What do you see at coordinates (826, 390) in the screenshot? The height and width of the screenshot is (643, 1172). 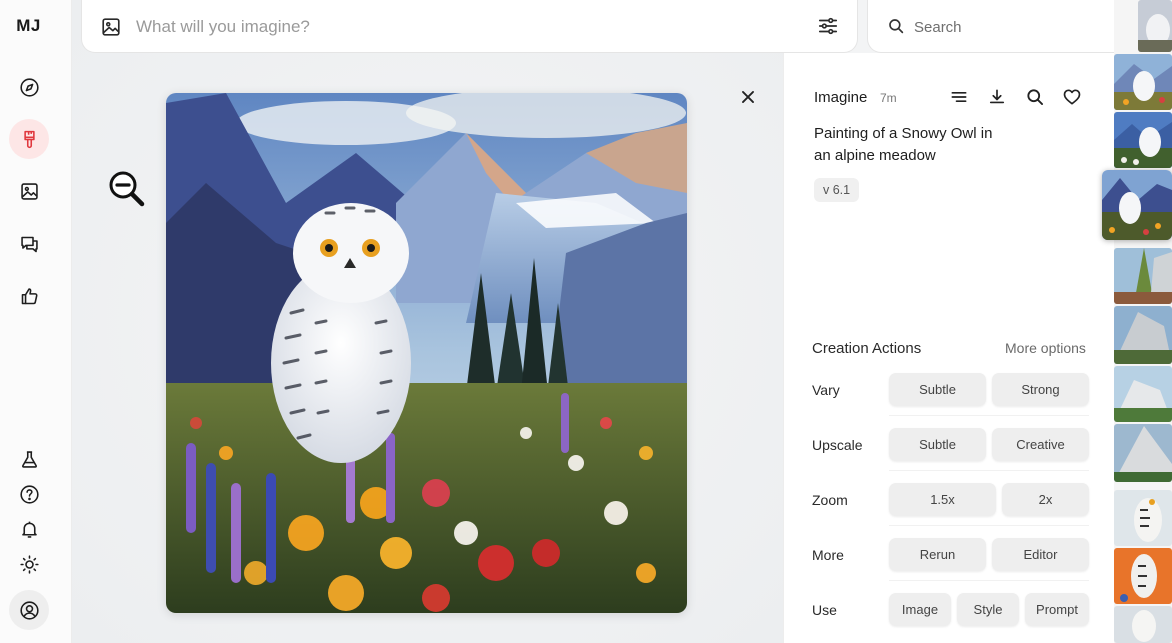 I see `vary-label: Vary` at bounding box center [826, 390].